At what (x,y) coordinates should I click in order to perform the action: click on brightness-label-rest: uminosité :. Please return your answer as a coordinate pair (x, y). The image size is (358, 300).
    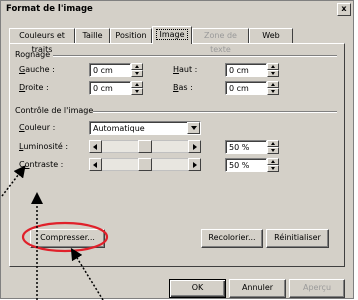
    Looking at the image, I should click on (46, 146).